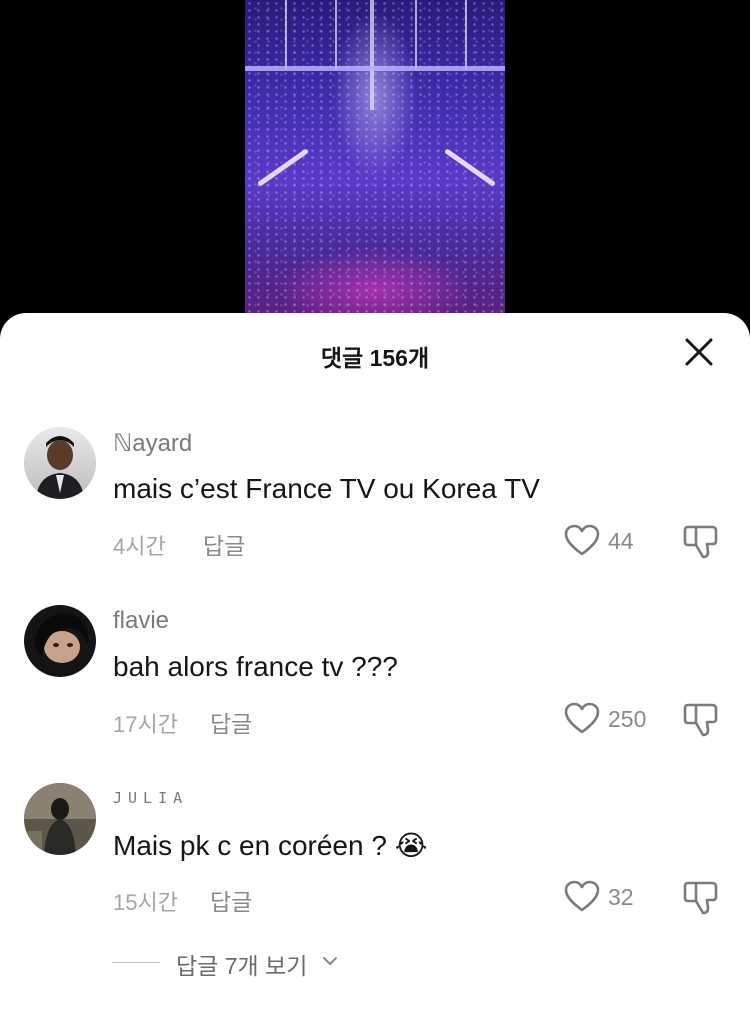  I want to click on like-count: 32, so click(621, 897).